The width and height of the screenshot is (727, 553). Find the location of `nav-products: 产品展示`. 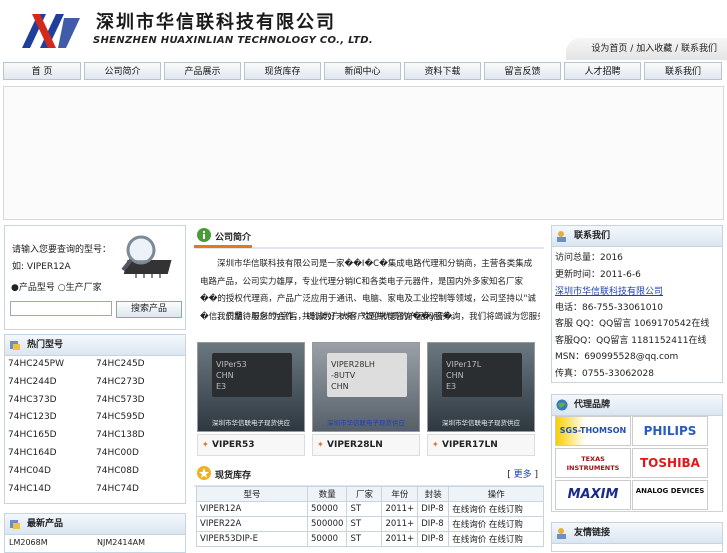

nav-products: 产品展示 is located at coordinates (202, 71).